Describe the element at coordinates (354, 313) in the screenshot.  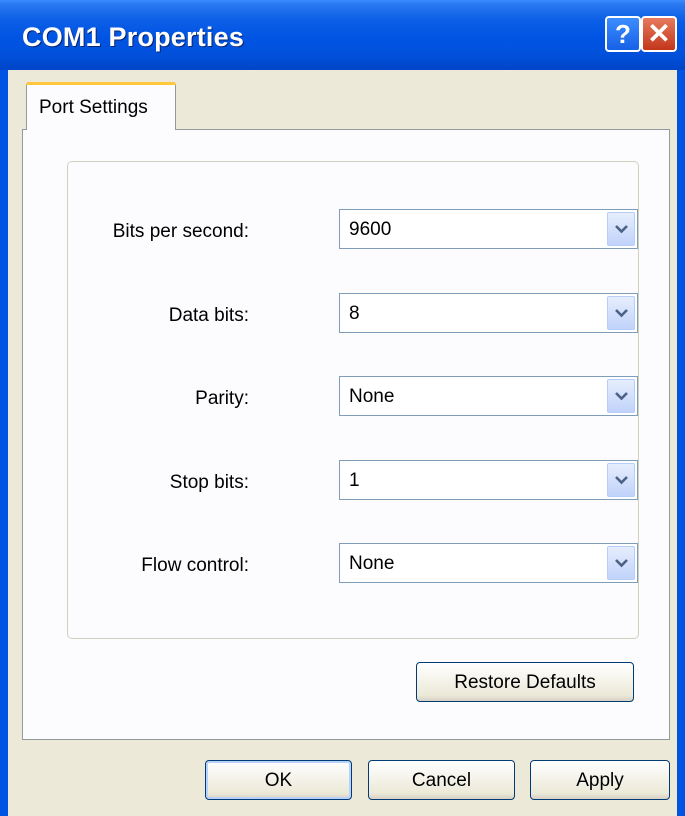
I see `data-bits-value: 8` at that location.